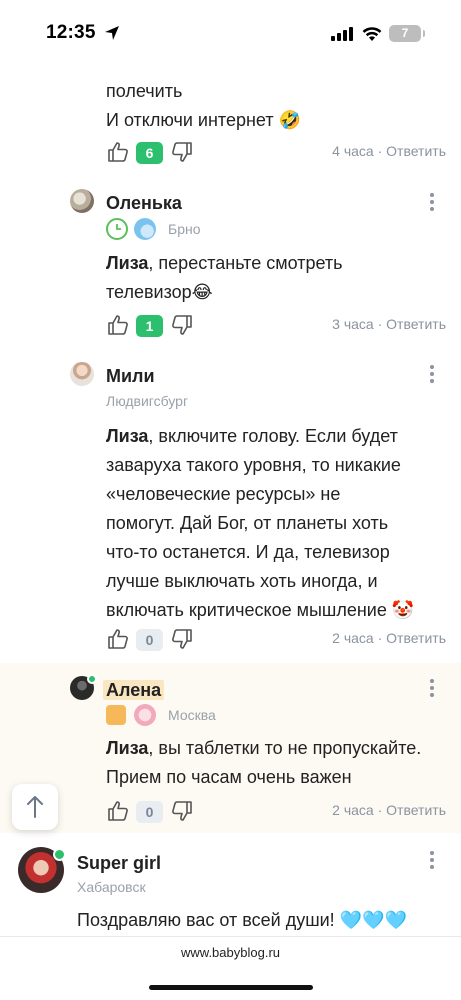 The image size is (461, 1000). Describe the element at coordinates (147, 401) in the screenshot. I see `author-location: Людвигсбург` at that location.